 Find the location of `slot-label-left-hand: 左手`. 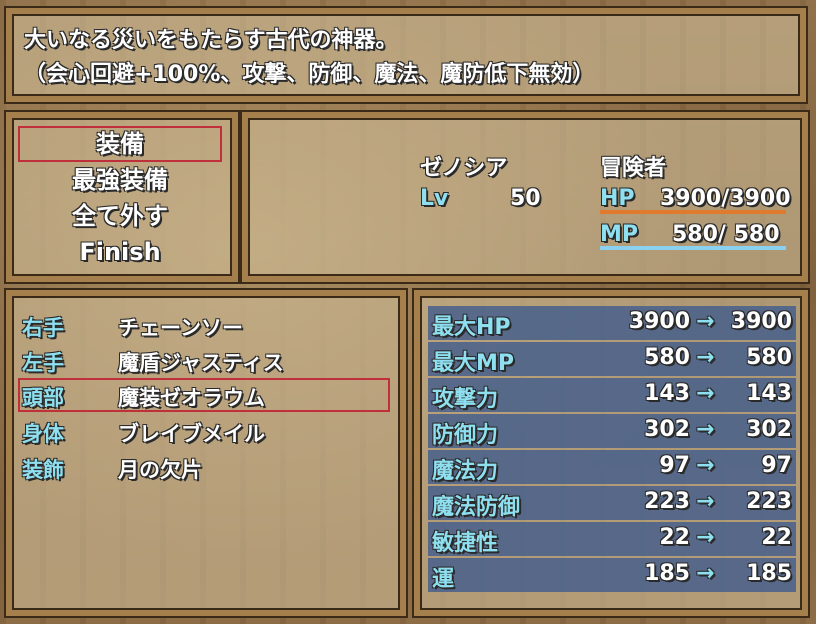

slot-label-left-hand: 左手 is located at coordinates (43, 363).